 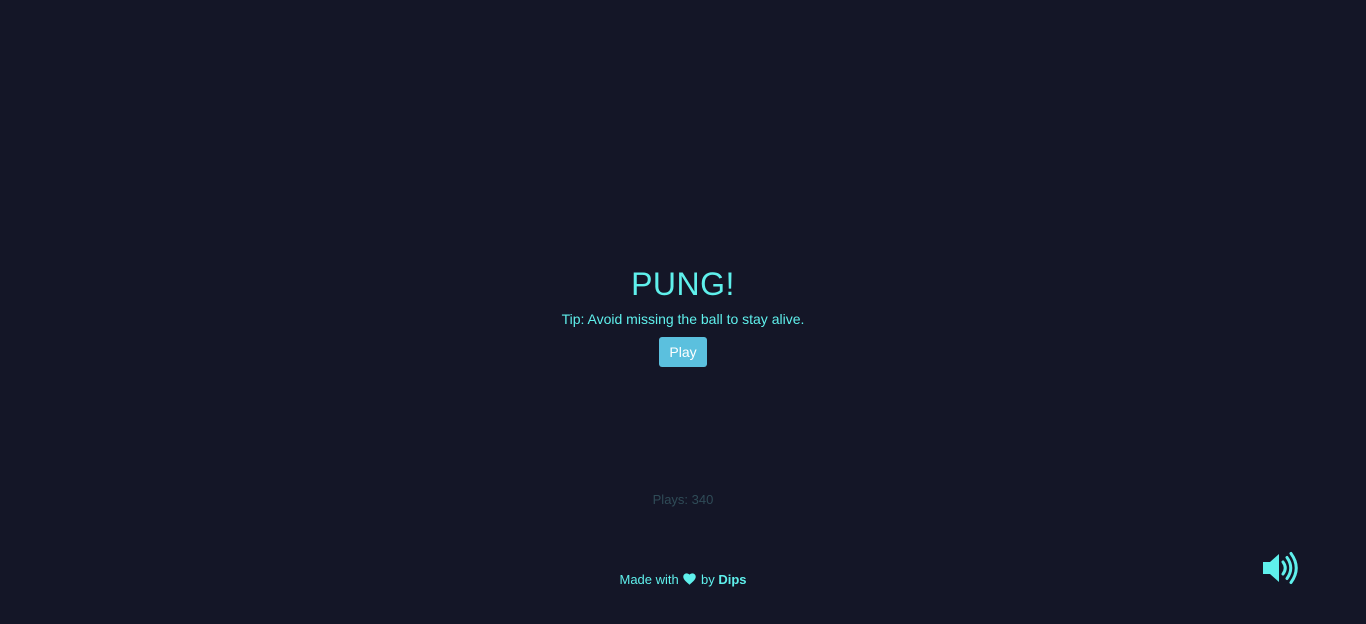 I want to click on credit-line: Made with by Dips, so click(x=683, y=580).